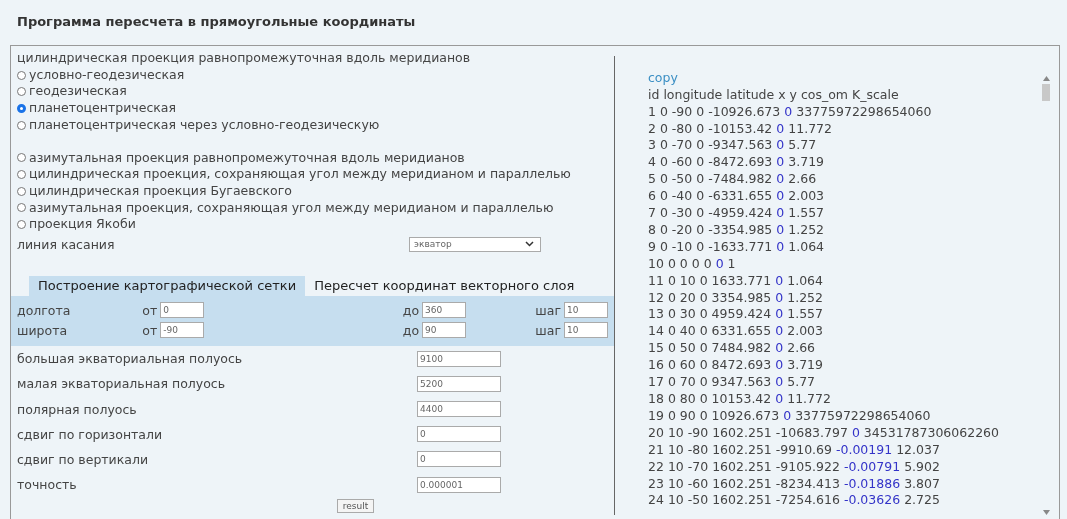  Describe the element at coordinates (710, 196) in the screenshot. I see `output-values: 6 0 -40 0 -6331.655` at that location.